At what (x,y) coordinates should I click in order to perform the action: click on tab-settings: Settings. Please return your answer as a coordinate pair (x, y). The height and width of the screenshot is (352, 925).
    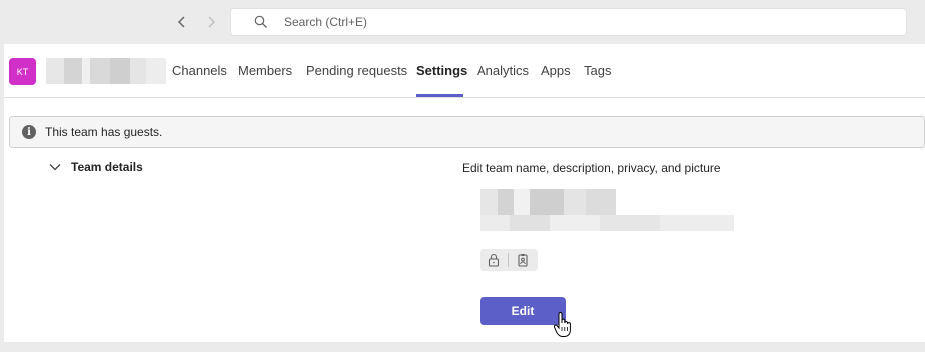
    Looking at the image, I should click on (441, 80).